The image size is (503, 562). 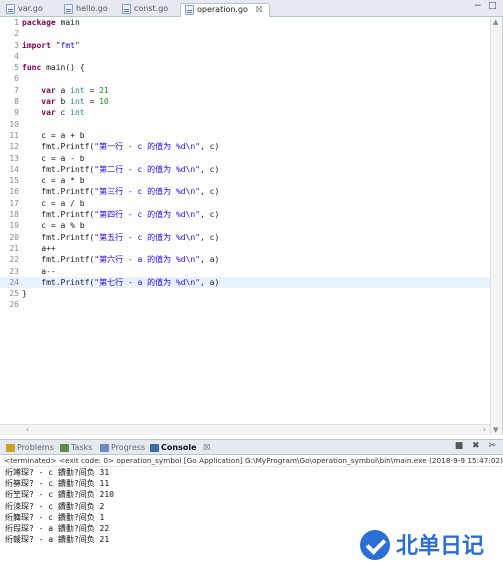 I want to click on code-text: c = a % b, so click(x=53, y=225).